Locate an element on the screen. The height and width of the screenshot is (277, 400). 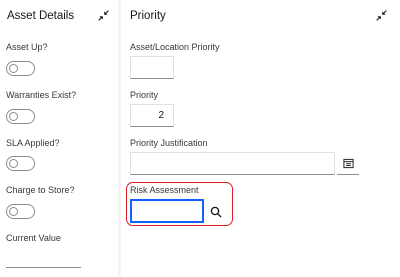
search-icon is located at coordinates (216, 211).